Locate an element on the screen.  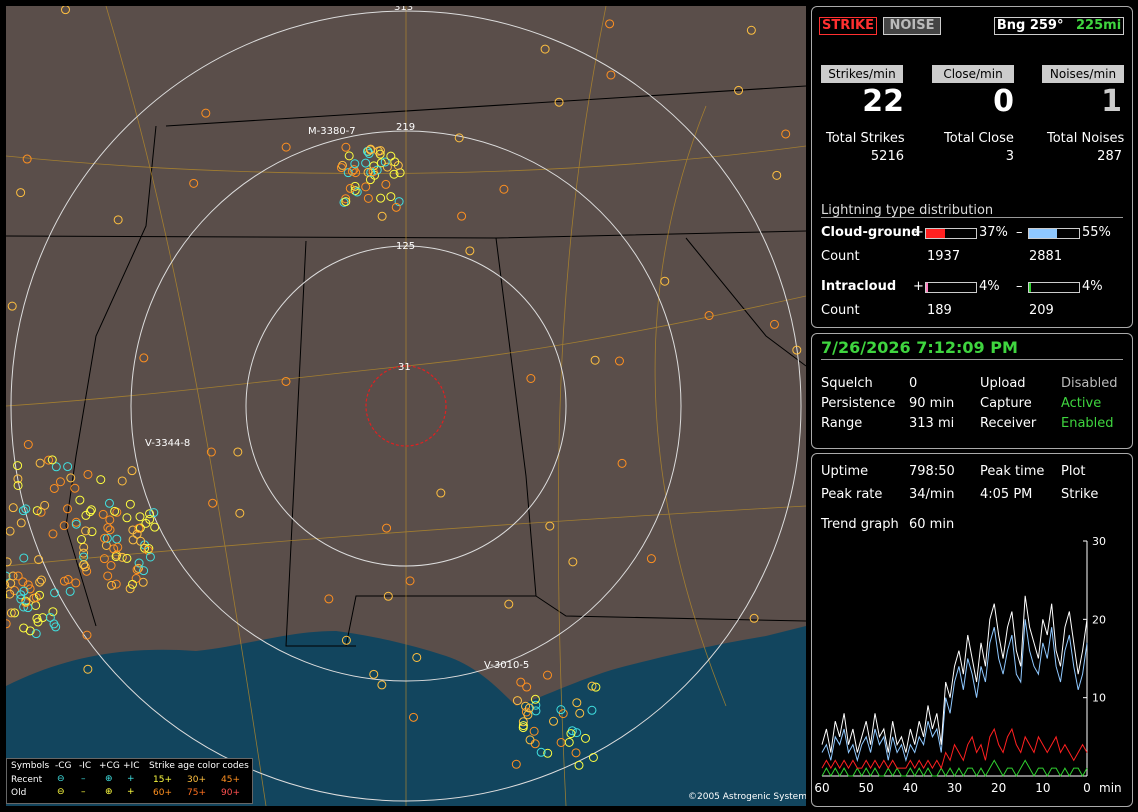
noises-per-min-label: Noises/min is located at coordinates (1083, 74).